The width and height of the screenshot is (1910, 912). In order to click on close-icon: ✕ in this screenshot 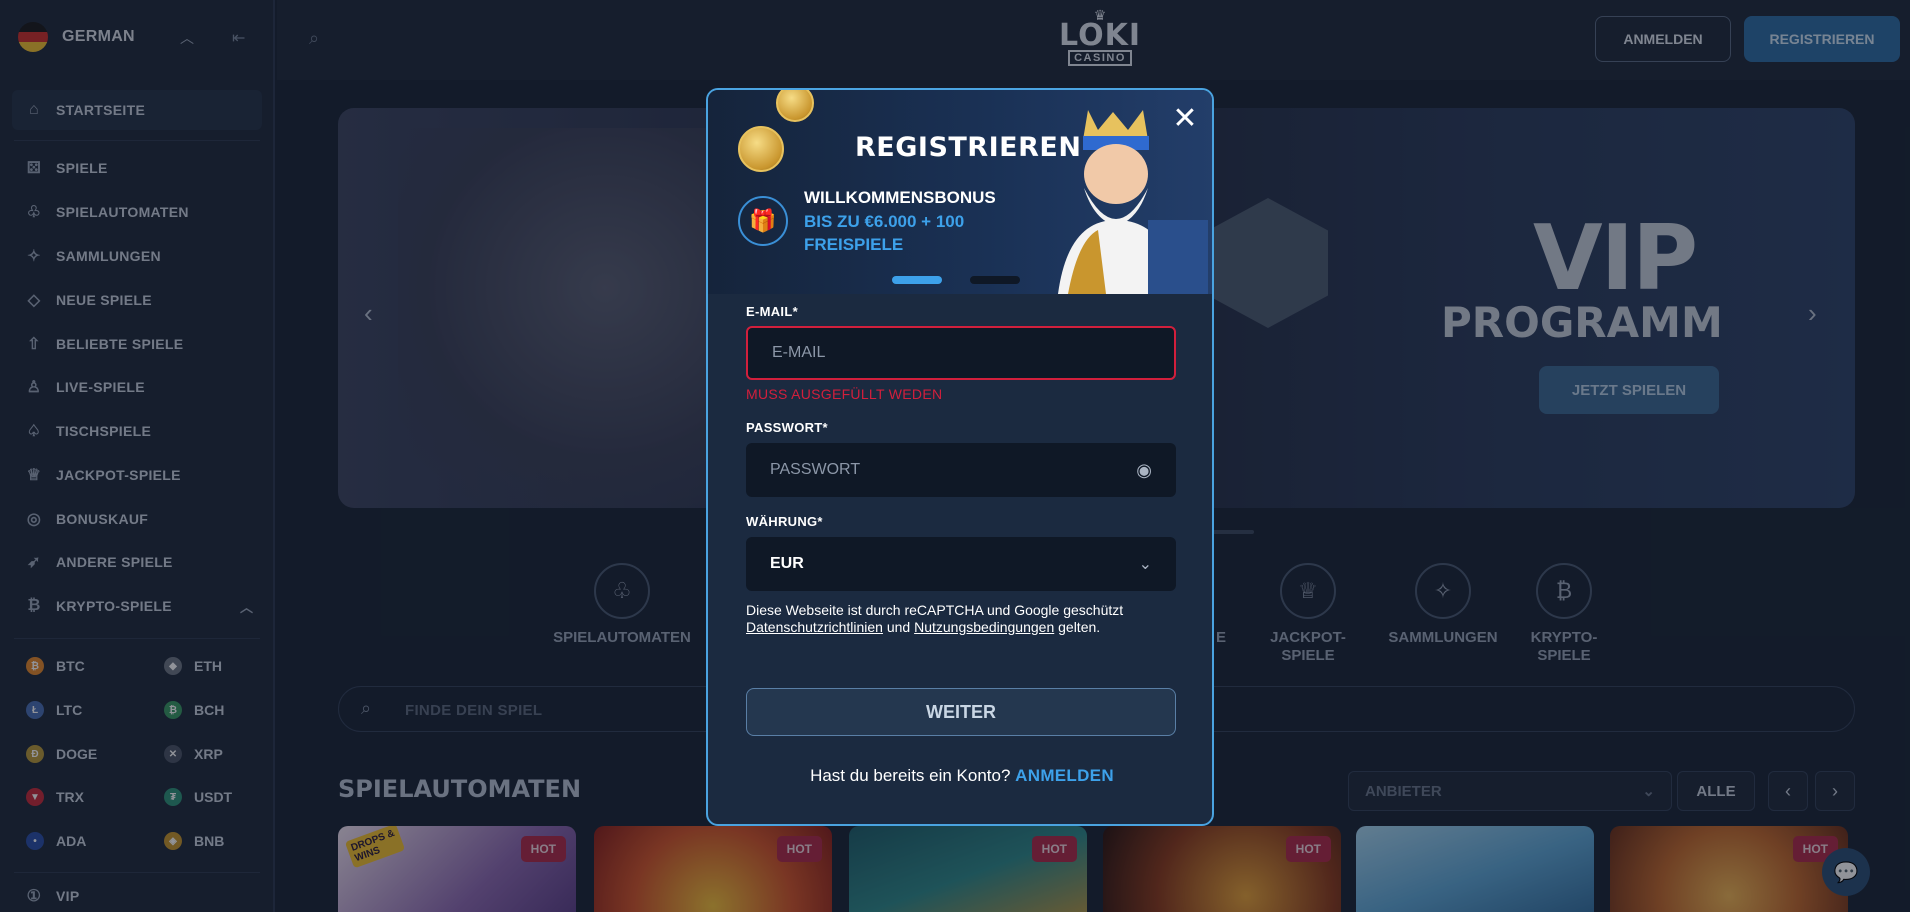, I will do `click(1185, 119)`.